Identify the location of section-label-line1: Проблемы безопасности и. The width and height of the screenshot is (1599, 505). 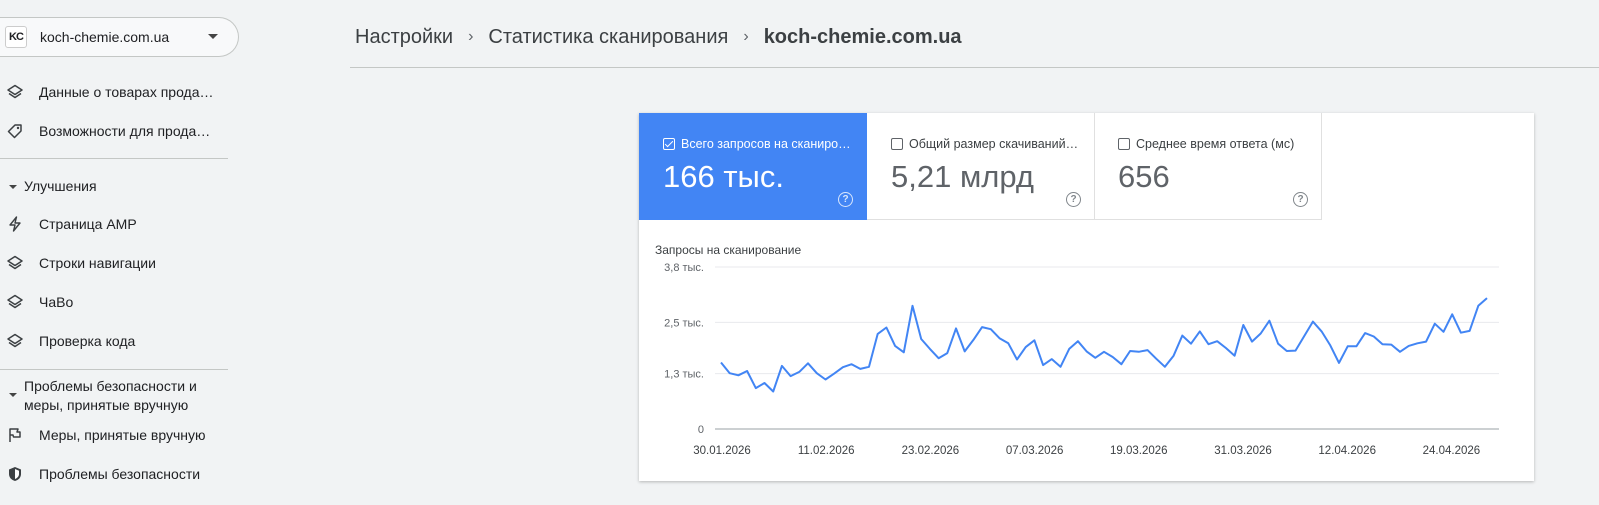
(110, 386).